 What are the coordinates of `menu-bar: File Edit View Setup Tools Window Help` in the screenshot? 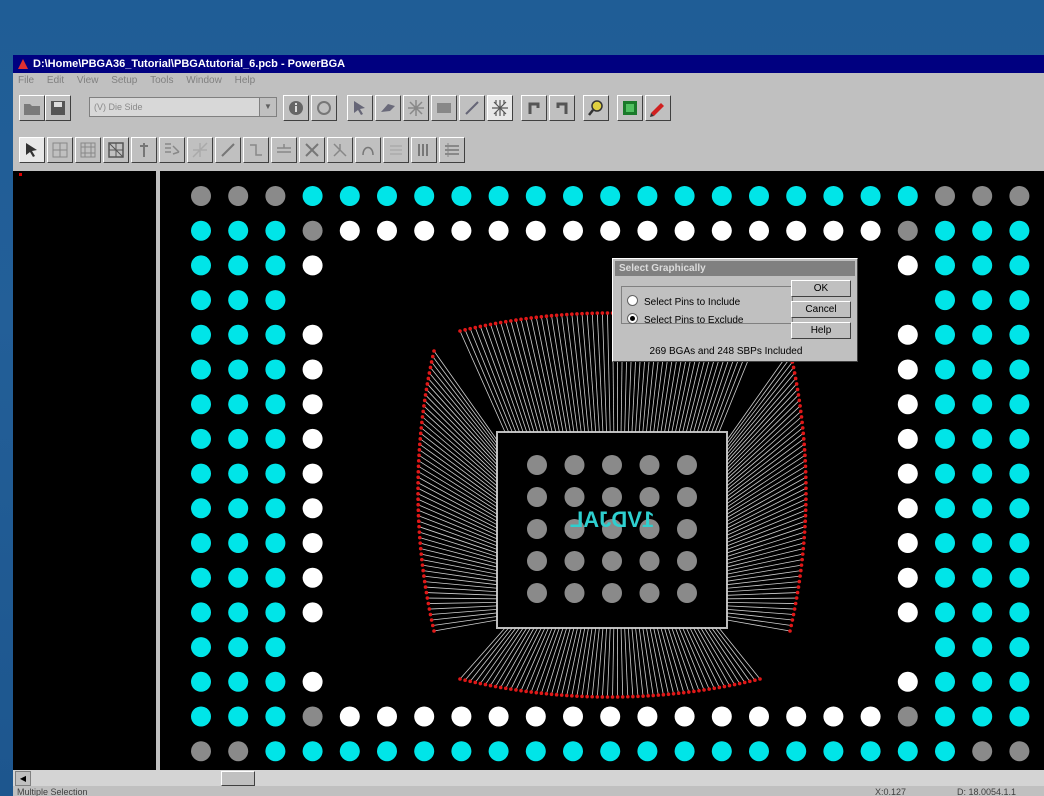 It's located at (528, 81).